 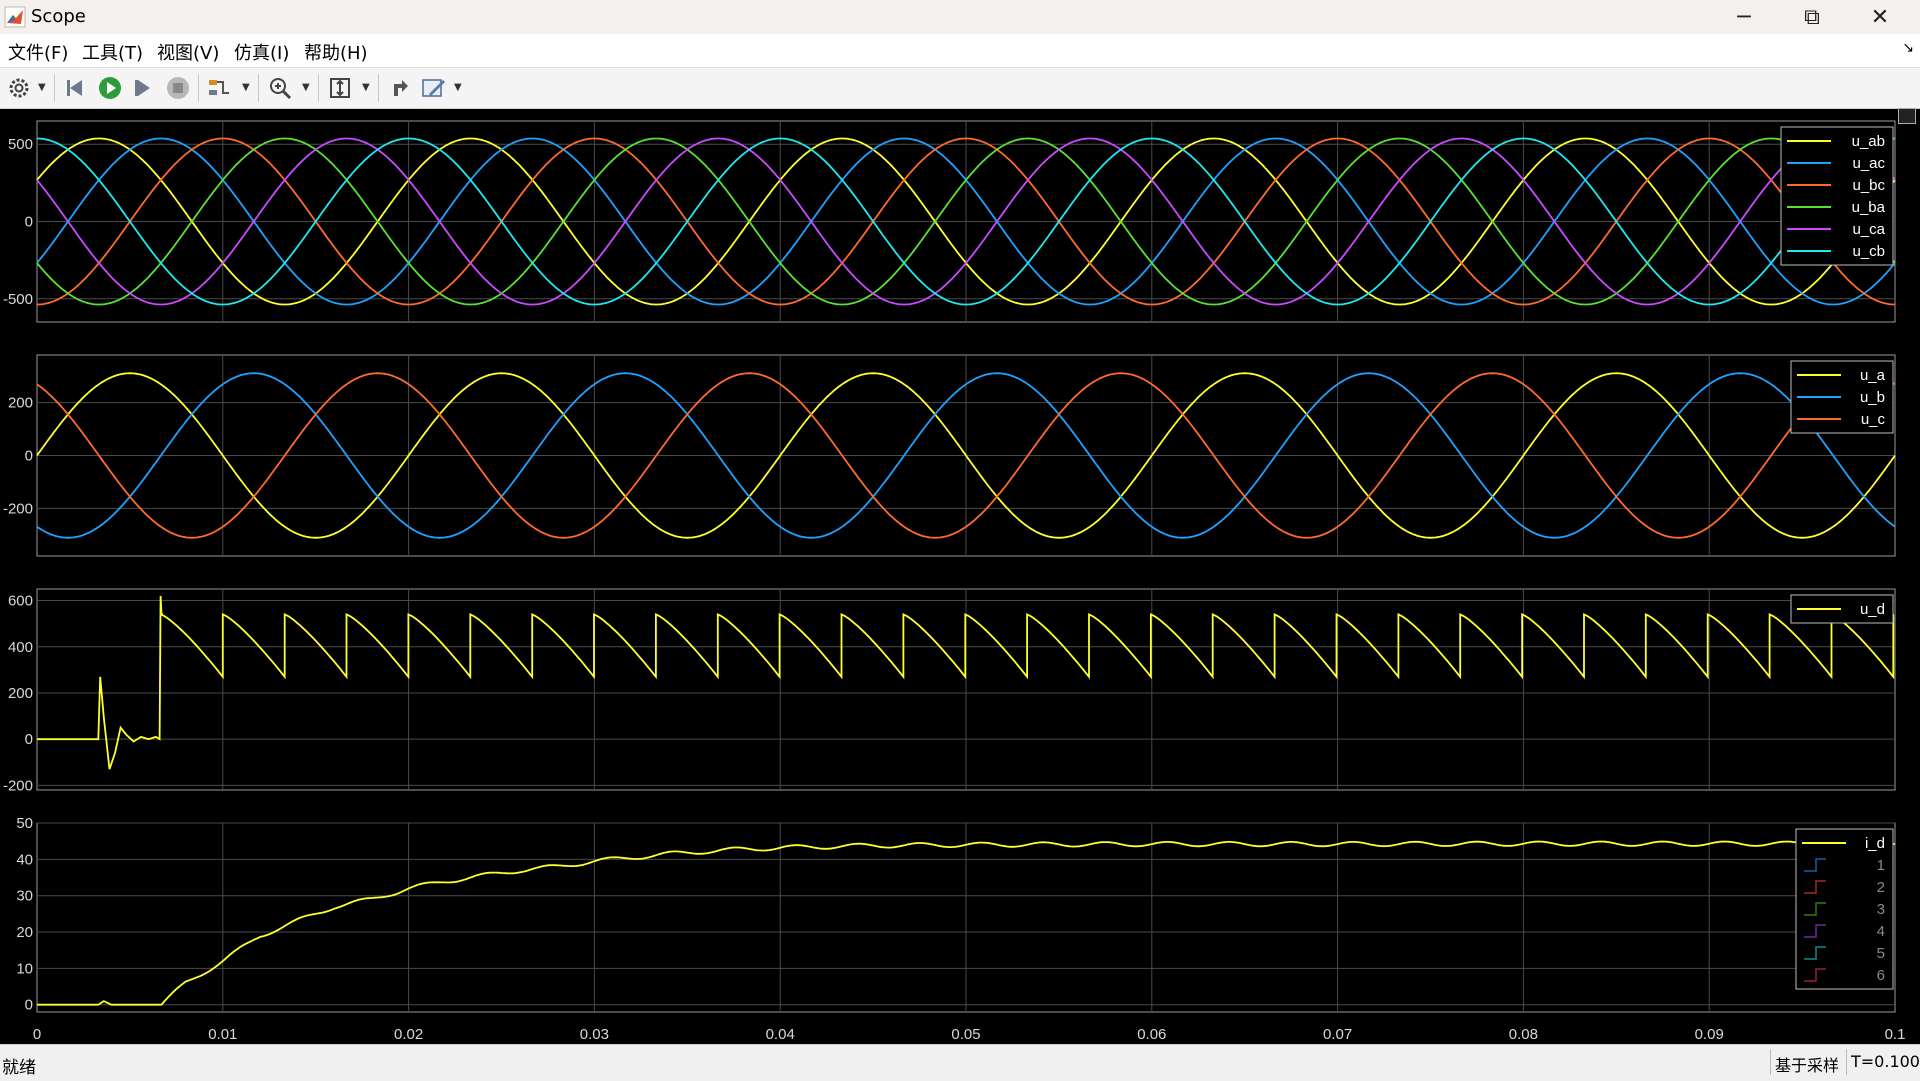 What do you see at coordinates (1881, 953) in the screenshot?
I see `legend-label-5: 5` at bounding box center [1881, 953].